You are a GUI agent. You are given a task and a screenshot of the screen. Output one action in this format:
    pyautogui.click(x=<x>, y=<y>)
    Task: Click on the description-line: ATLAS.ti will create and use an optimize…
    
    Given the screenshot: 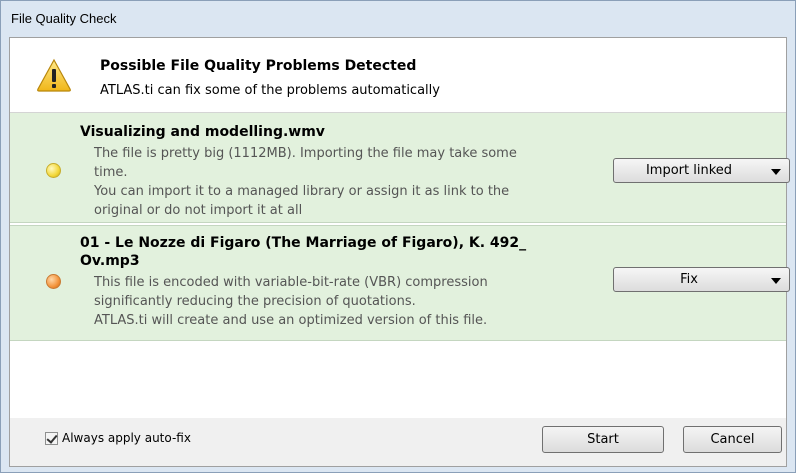 What is the action you would take?
    pyautogui.click(x=291, y=320)
    